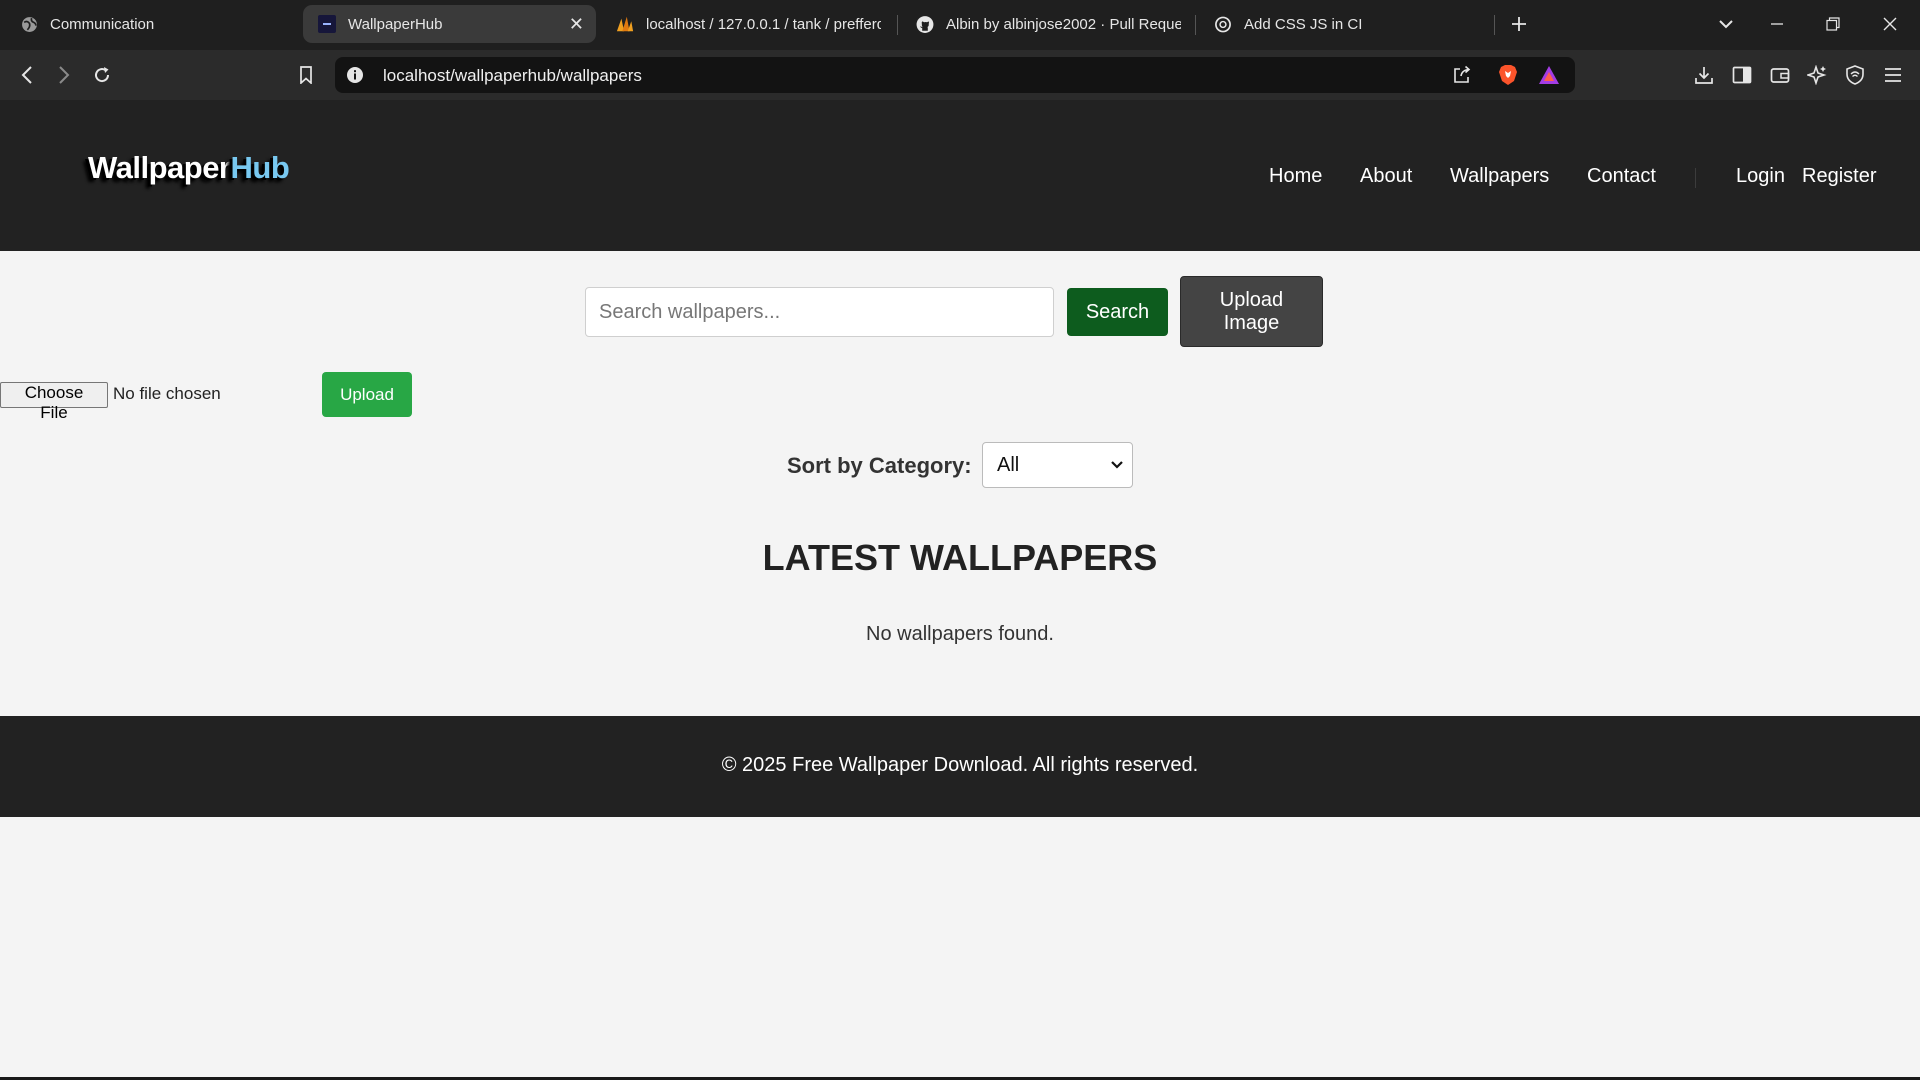 The height and width of the screenshot is (1080, 1920). Describe the element at coordinates (925, 24) in the screenshot. I see `github-icon` at that location.